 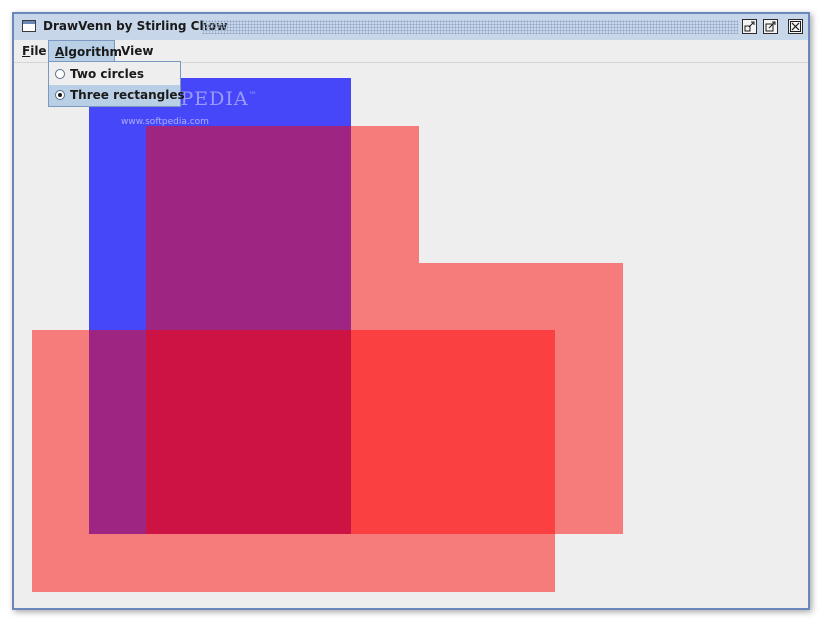 What do you see at coordinates (127, 95) in the screenshot?
I see `menu-item-label: Three rectangles` at bounding box center [127, 95].